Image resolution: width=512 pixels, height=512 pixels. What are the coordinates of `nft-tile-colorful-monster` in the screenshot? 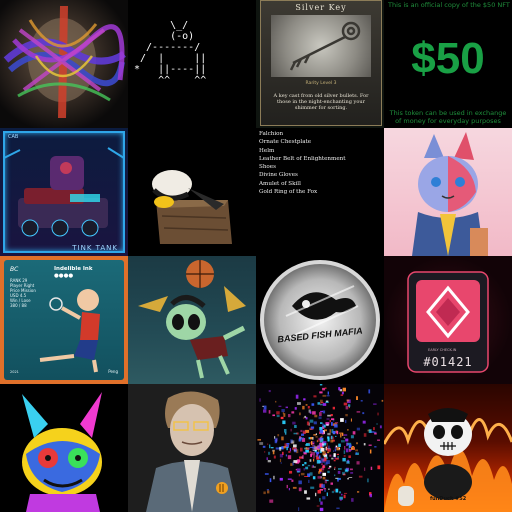 It's located at (64, 448).